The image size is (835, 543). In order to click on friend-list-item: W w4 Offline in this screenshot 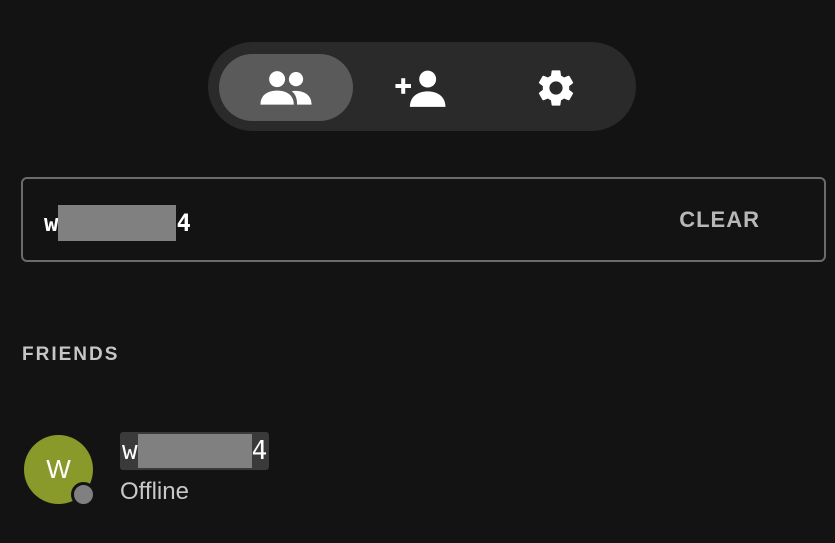, I will do `click(224, 470)`.